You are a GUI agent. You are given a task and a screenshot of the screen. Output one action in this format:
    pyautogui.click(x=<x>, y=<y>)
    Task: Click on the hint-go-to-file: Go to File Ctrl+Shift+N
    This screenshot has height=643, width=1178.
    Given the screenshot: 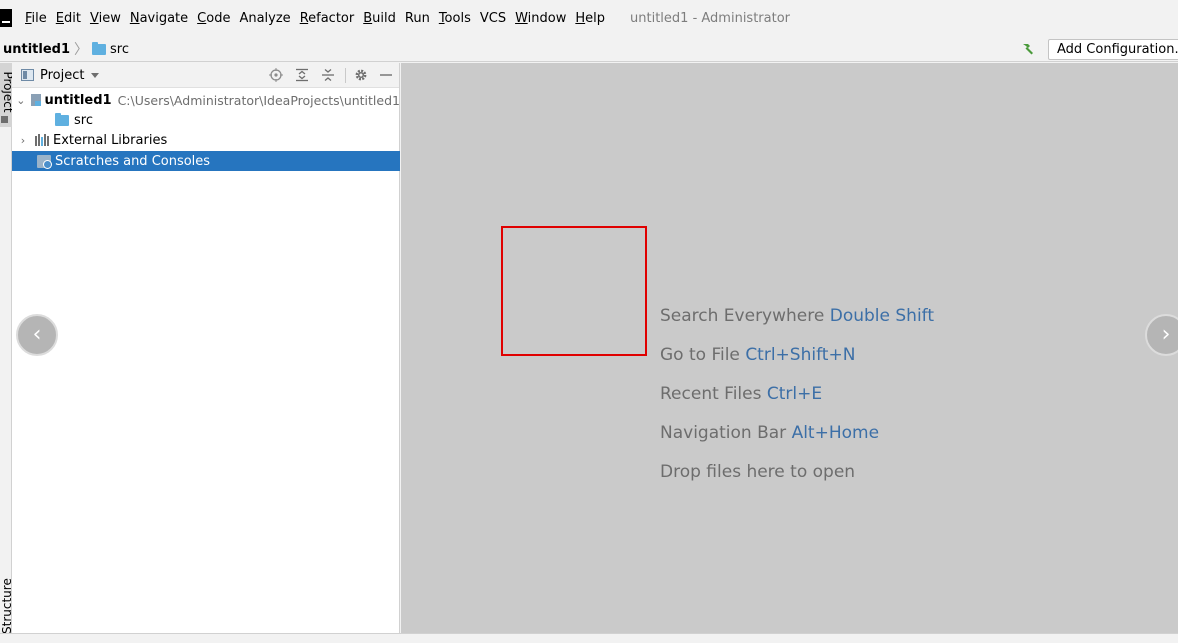 What is the action you would take?
    pyautogui.click(x=757, y=355)
    